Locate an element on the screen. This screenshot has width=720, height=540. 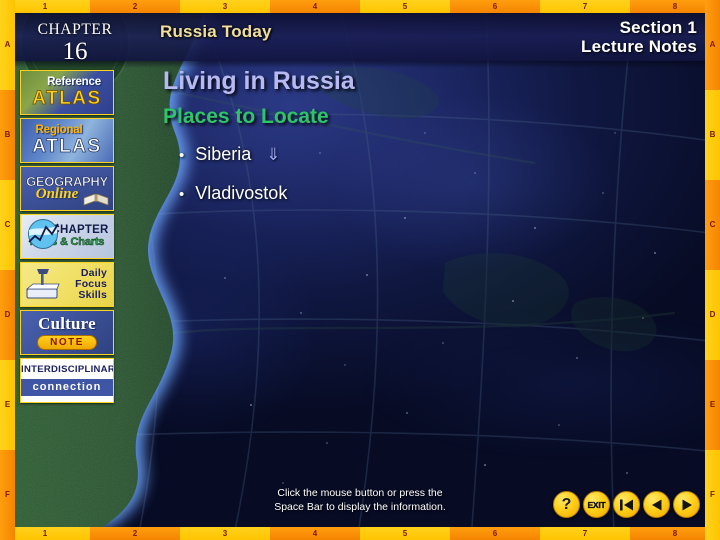
sidebar-item-culture-note: Culture NOTE is located at coordinates (67, 332).